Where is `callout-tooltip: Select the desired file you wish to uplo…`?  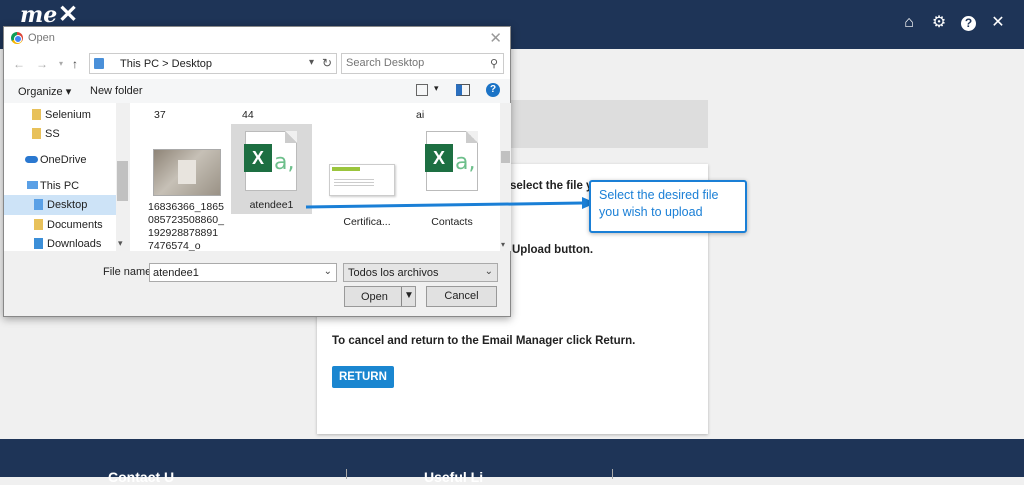
callout-tooltip: Select the desired file you wish to uplo… is located at coordinates (668, 206).